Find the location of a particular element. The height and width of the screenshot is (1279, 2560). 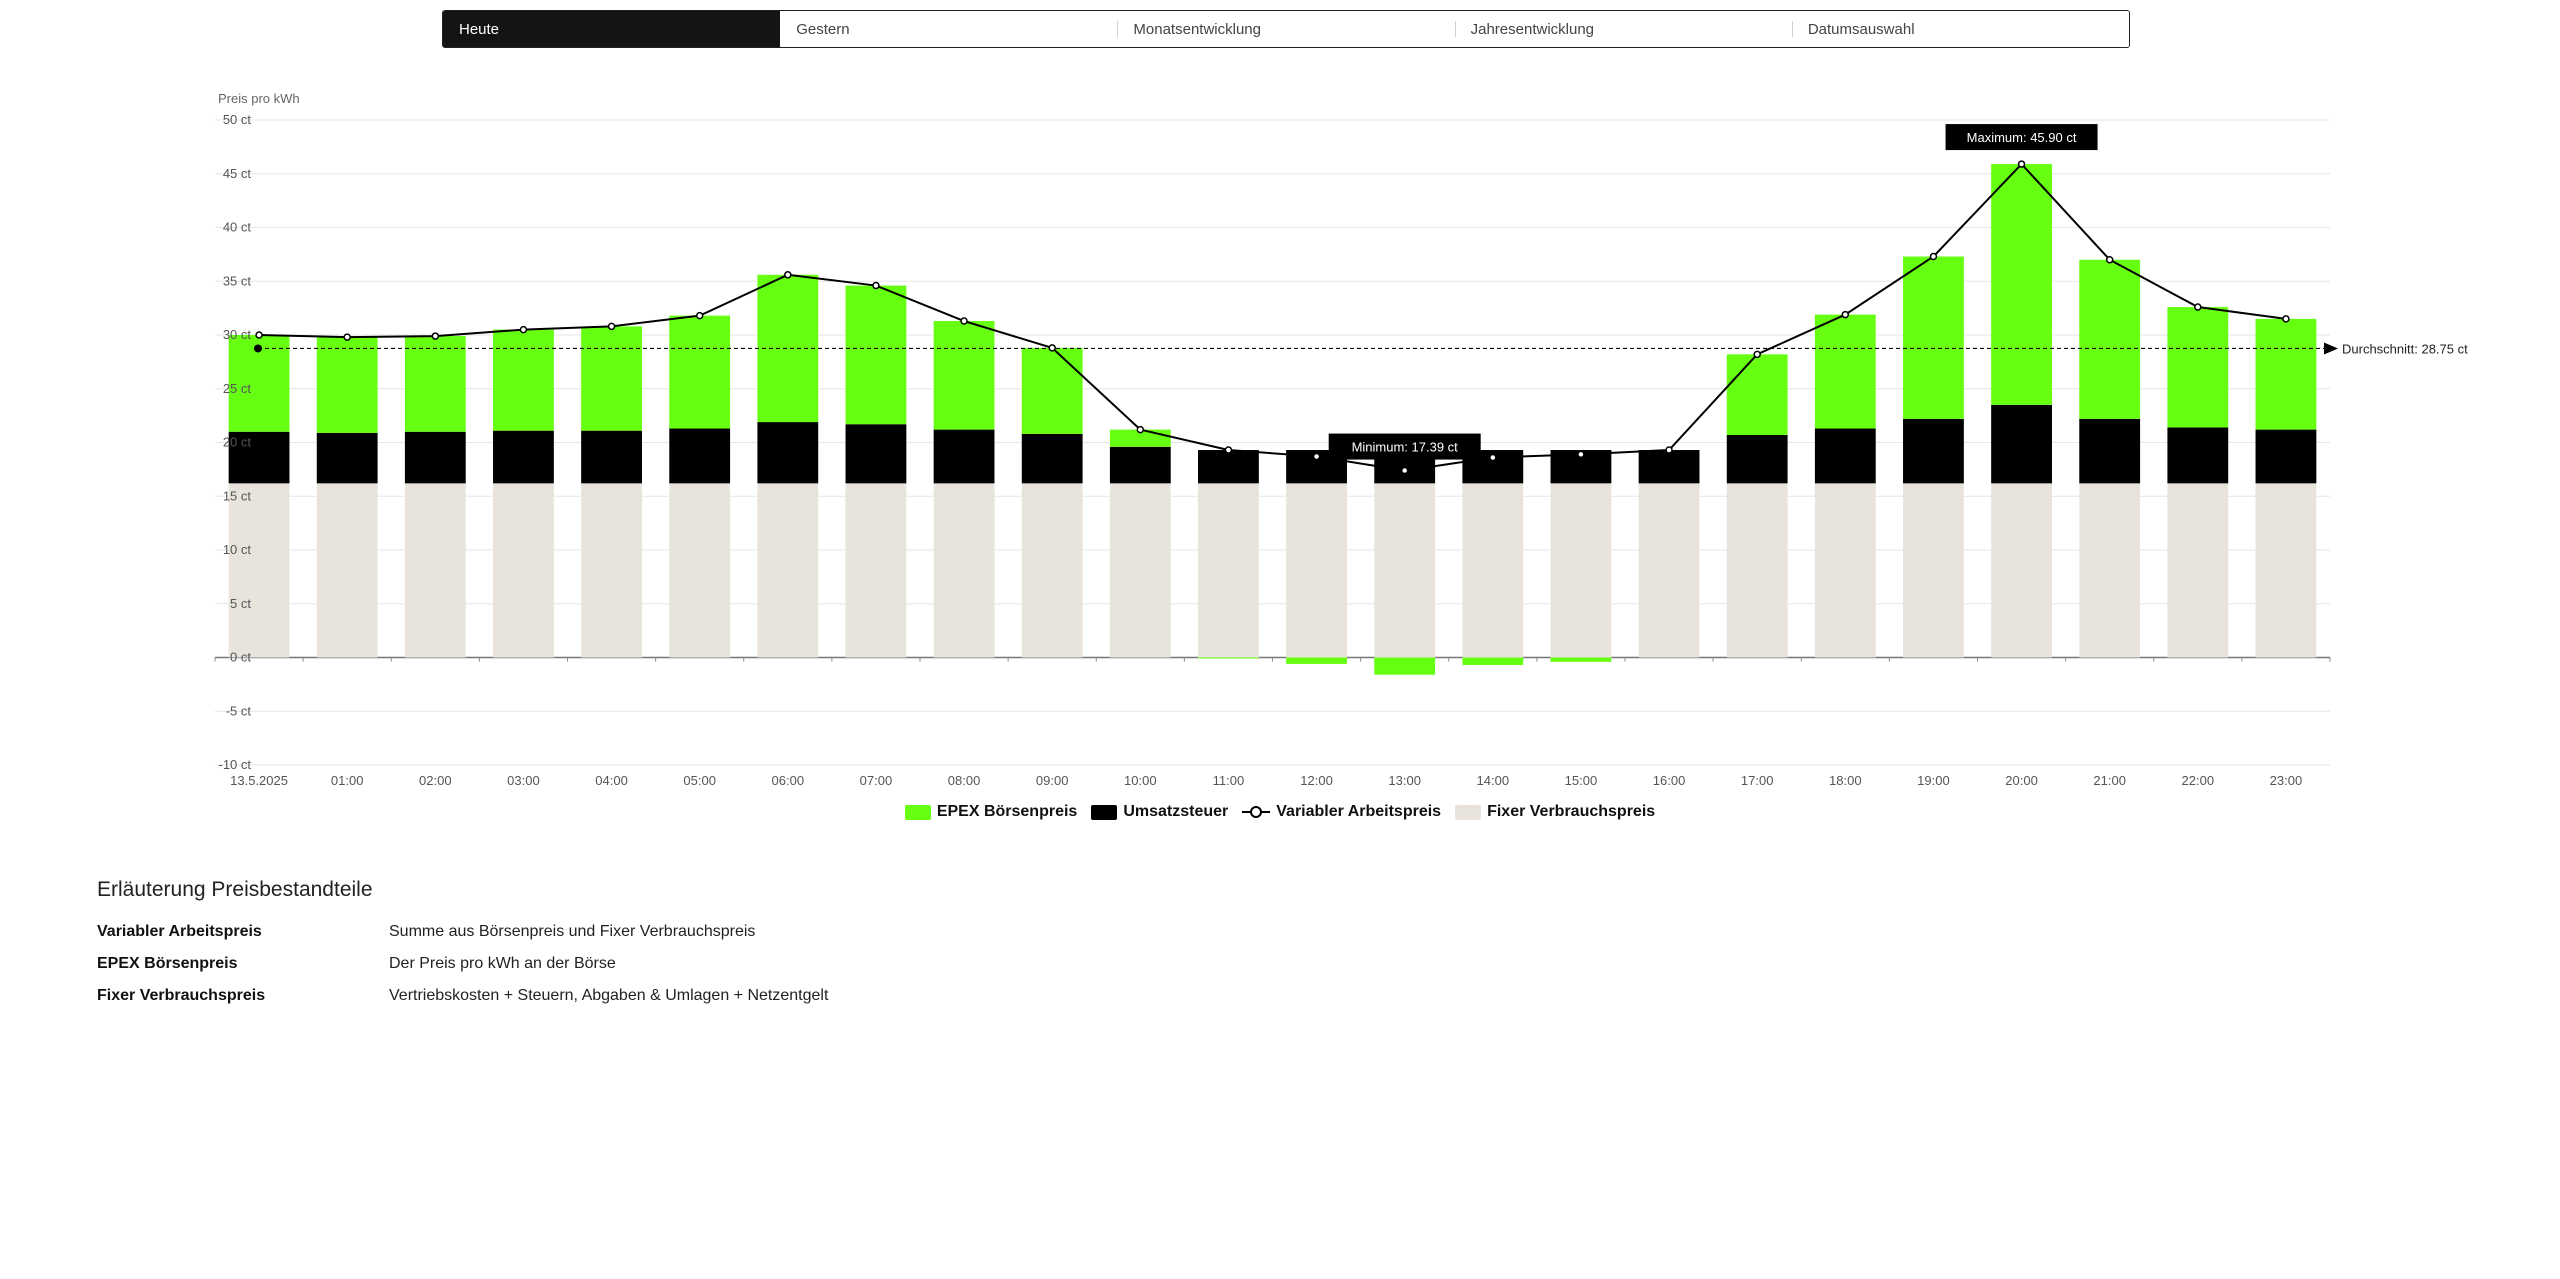

legend-swatch-tax is located at coordinates (1104, 812).